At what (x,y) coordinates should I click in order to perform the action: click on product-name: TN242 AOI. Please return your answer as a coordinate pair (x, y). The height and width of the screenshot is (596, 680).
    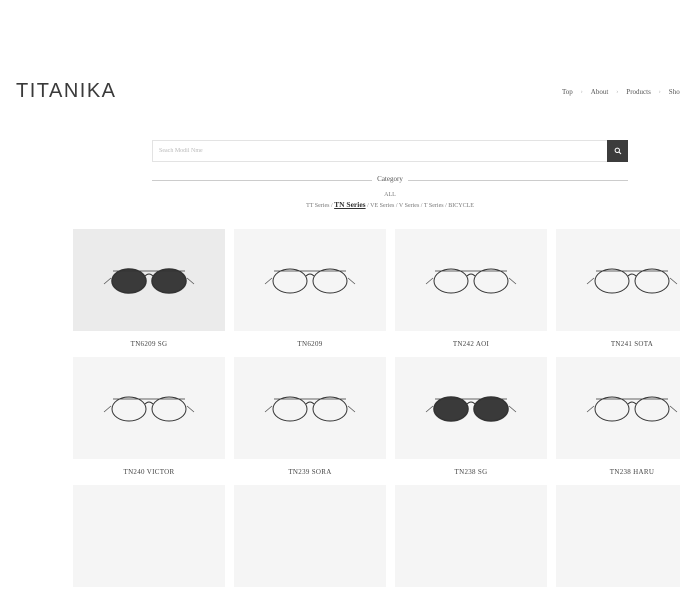
    Looking at the image, I should click on (471, 344).